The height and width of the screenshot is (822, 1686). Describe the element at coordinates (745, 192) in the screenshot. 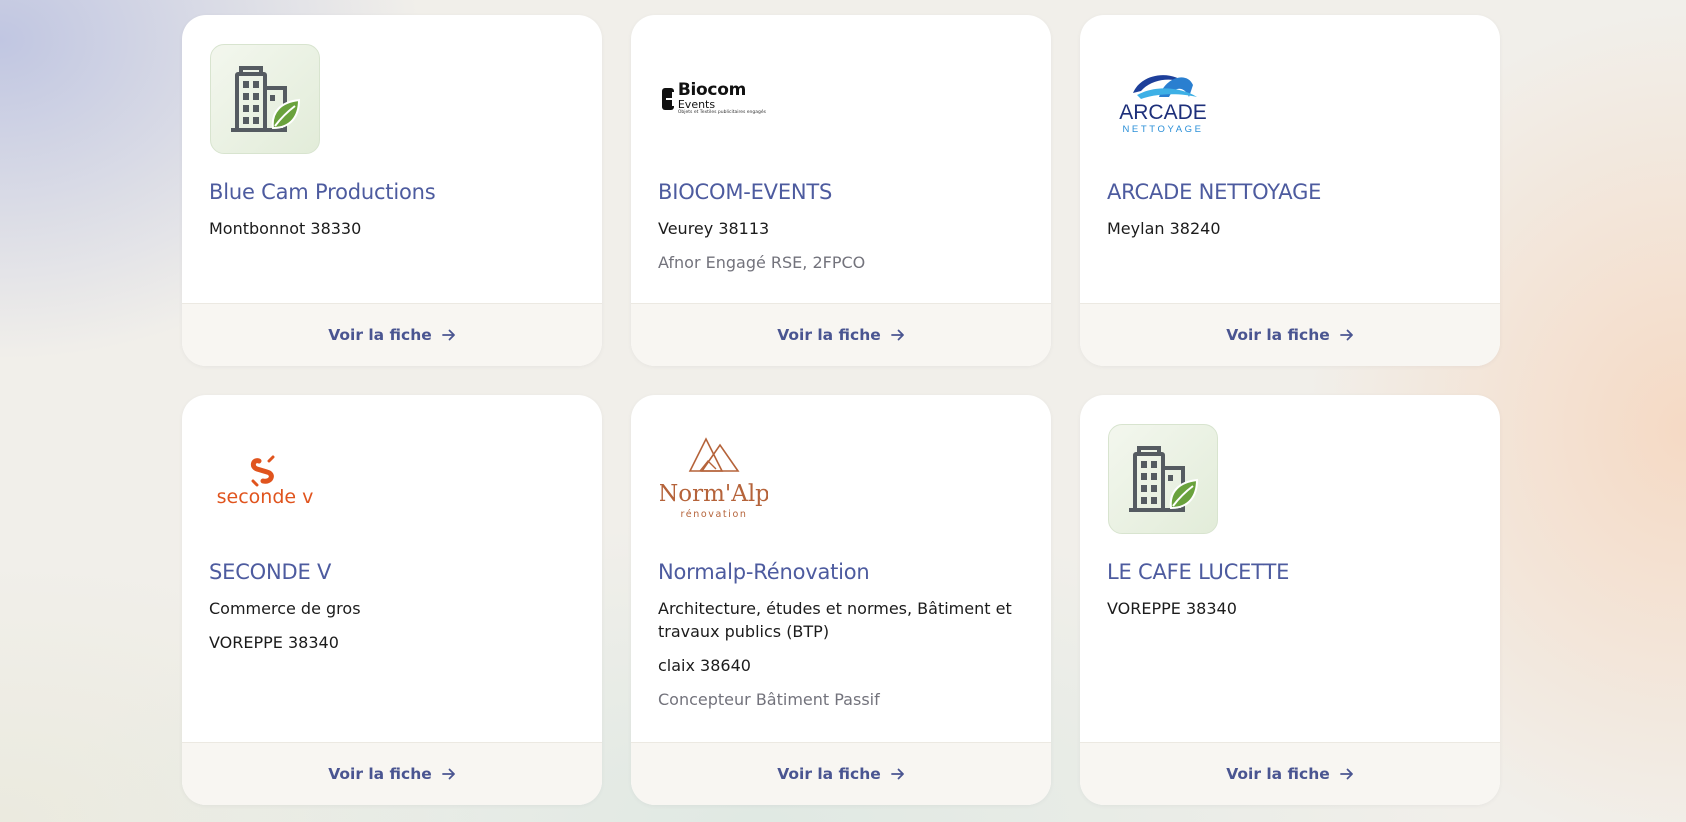

I see `company-name: BIOCOM-EVENTS` at that location.